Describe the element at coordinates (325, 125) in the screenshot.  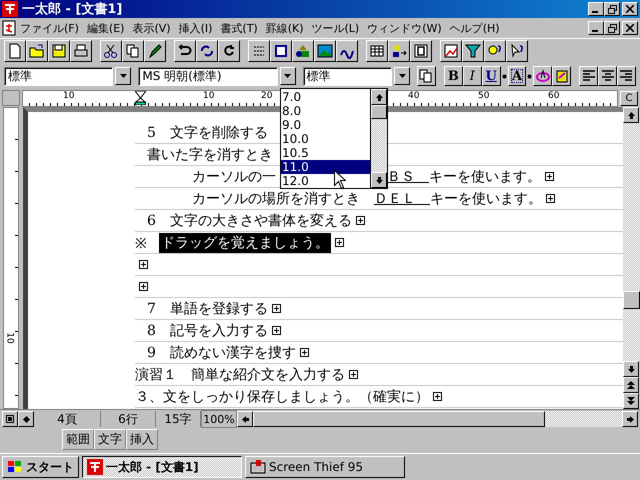
I see `size-option: 9.0` at that location.